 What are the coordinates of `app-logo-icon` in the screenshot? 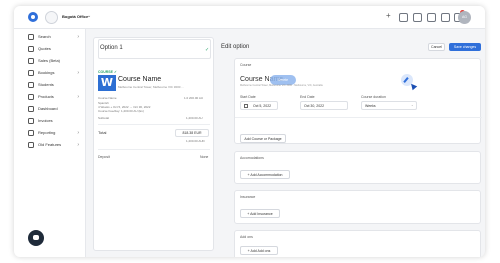 It's located at (33, 17).